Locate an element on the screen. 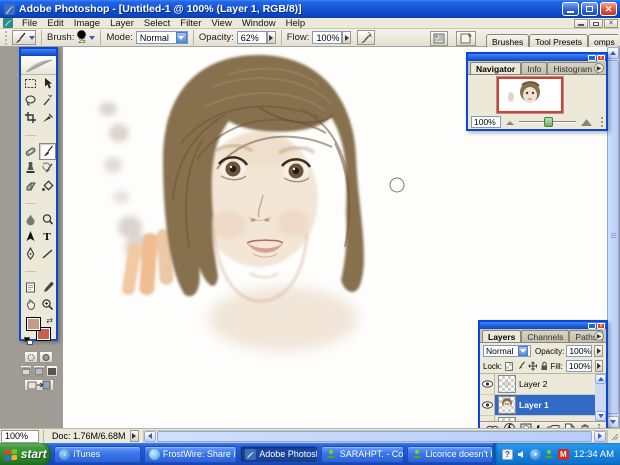 This screenshot has height=465, width=620. navigator-close-button: x is located at coordinates (601, 57).